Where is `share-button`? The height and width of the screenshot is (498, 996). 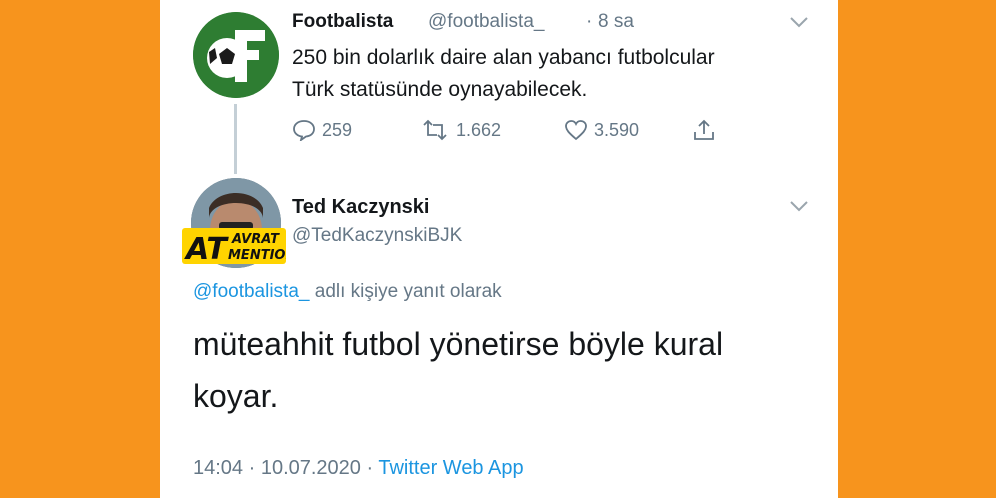
share-button is located at coordinates (704, 130).